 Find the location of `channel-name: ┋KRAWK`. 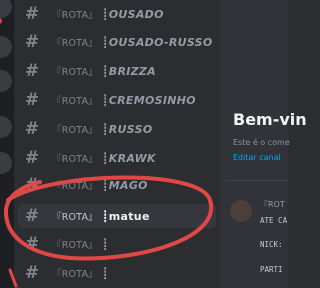

channel-name: ┋KRAWK is located at coordinates (128, 158).